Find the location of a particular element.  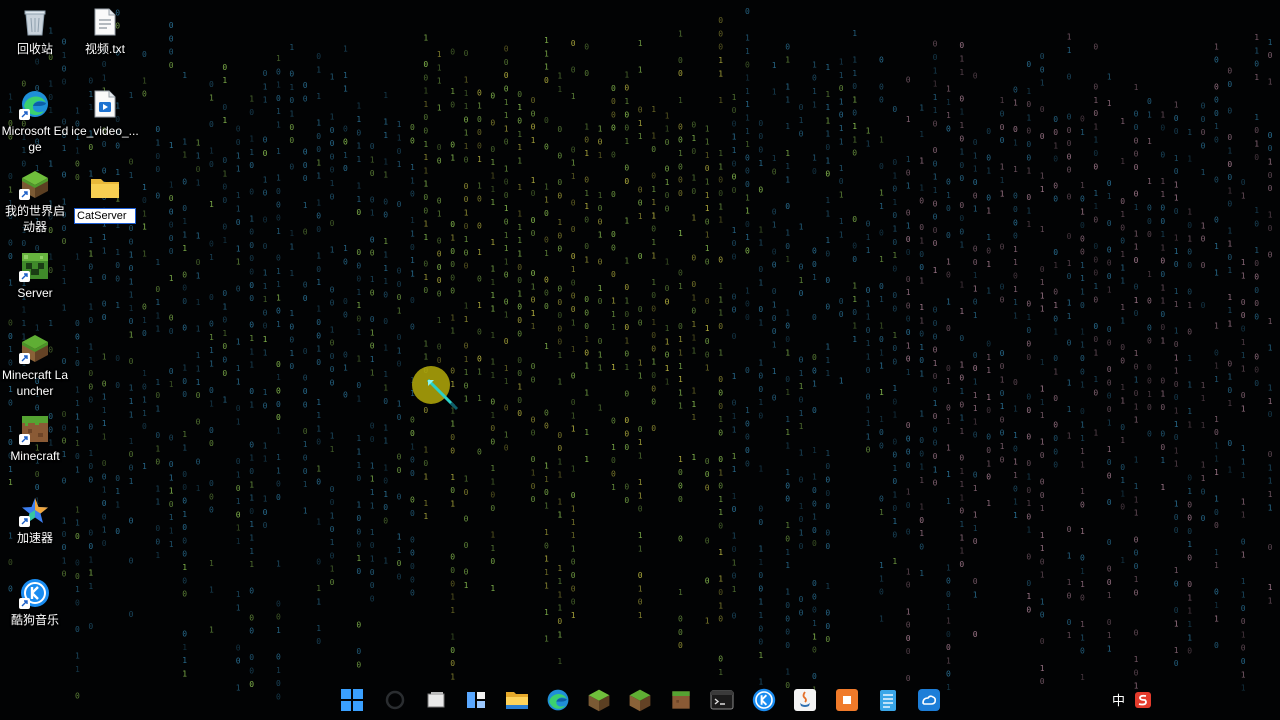

taskbar-orange-app is located at coordinates (847, 700).